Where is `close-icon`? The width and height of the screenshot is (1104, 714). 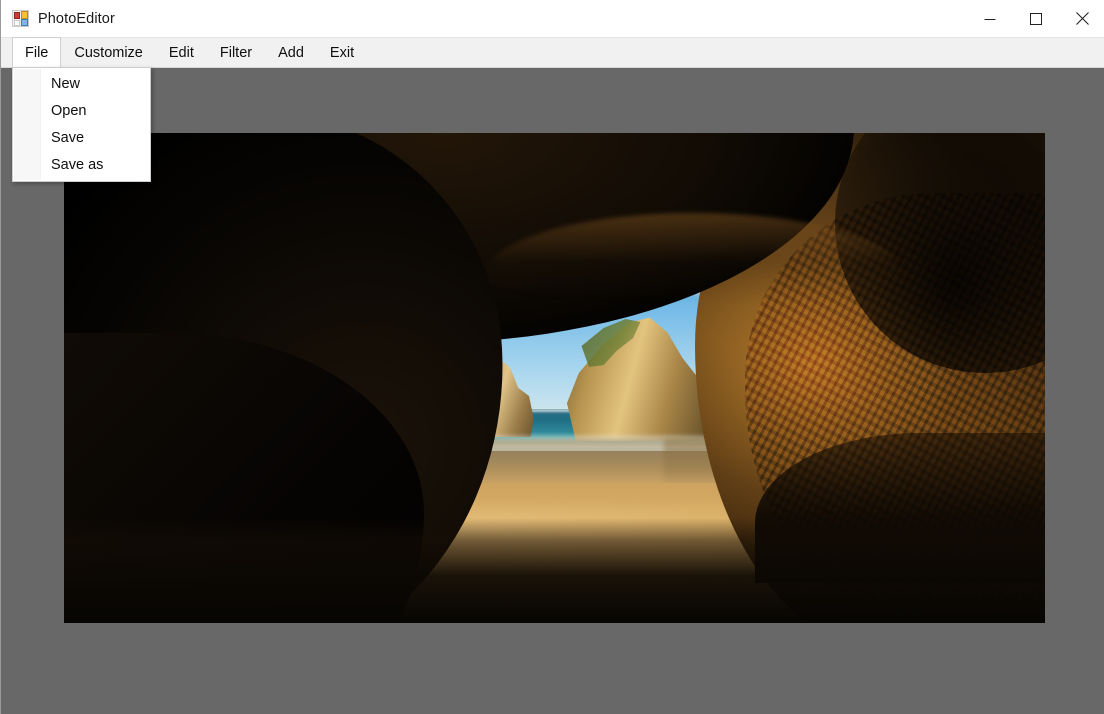
close-icon is located at coordinates (1082, 18).